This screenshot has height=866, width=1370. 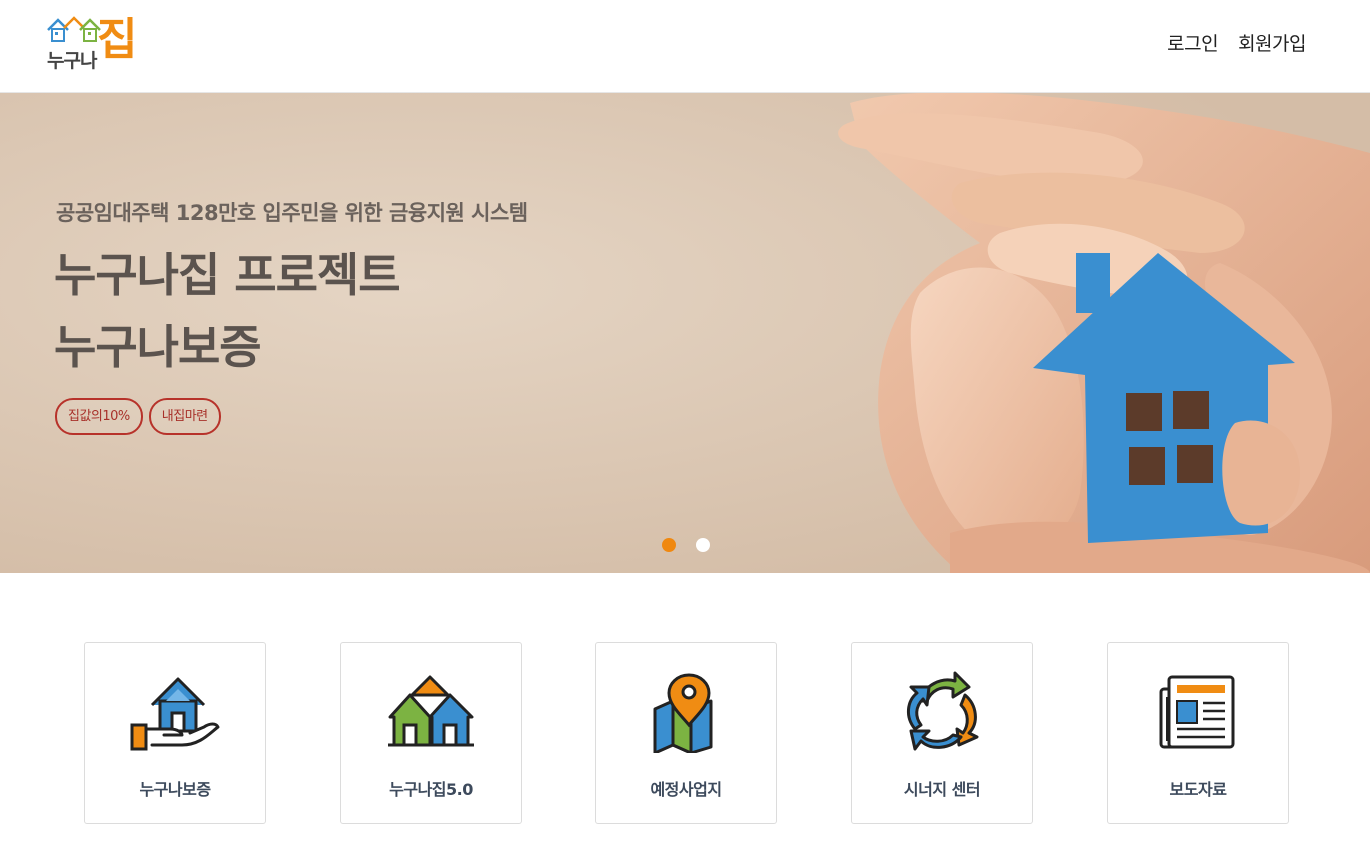 I want to click on site-logo: 누구나 집, so click(x=92, y=44).